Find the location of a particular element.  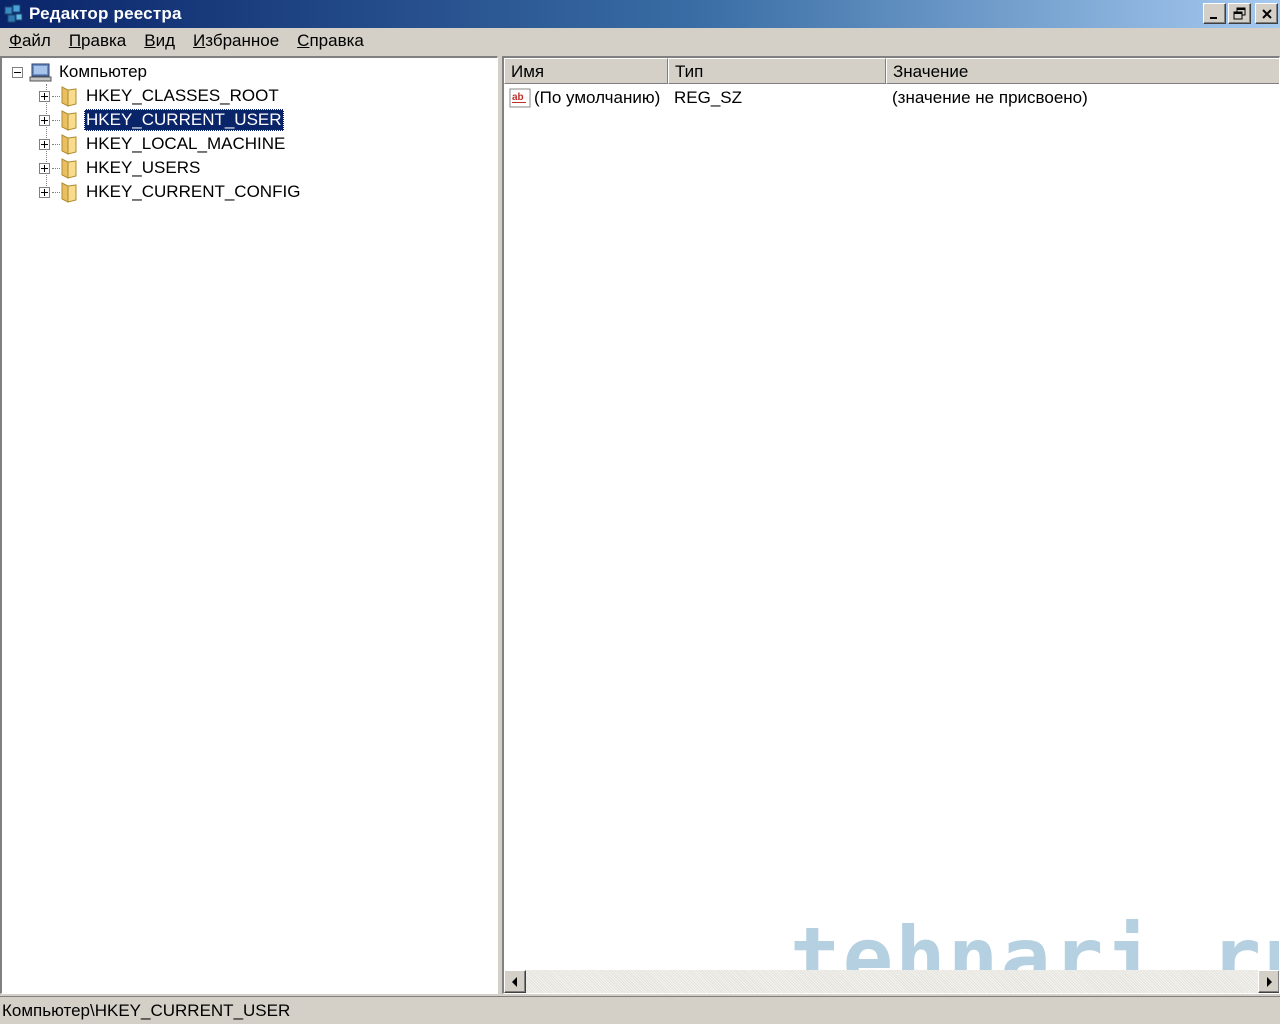

value-name: (По умолчанию) is located at coordinates (597, 97).